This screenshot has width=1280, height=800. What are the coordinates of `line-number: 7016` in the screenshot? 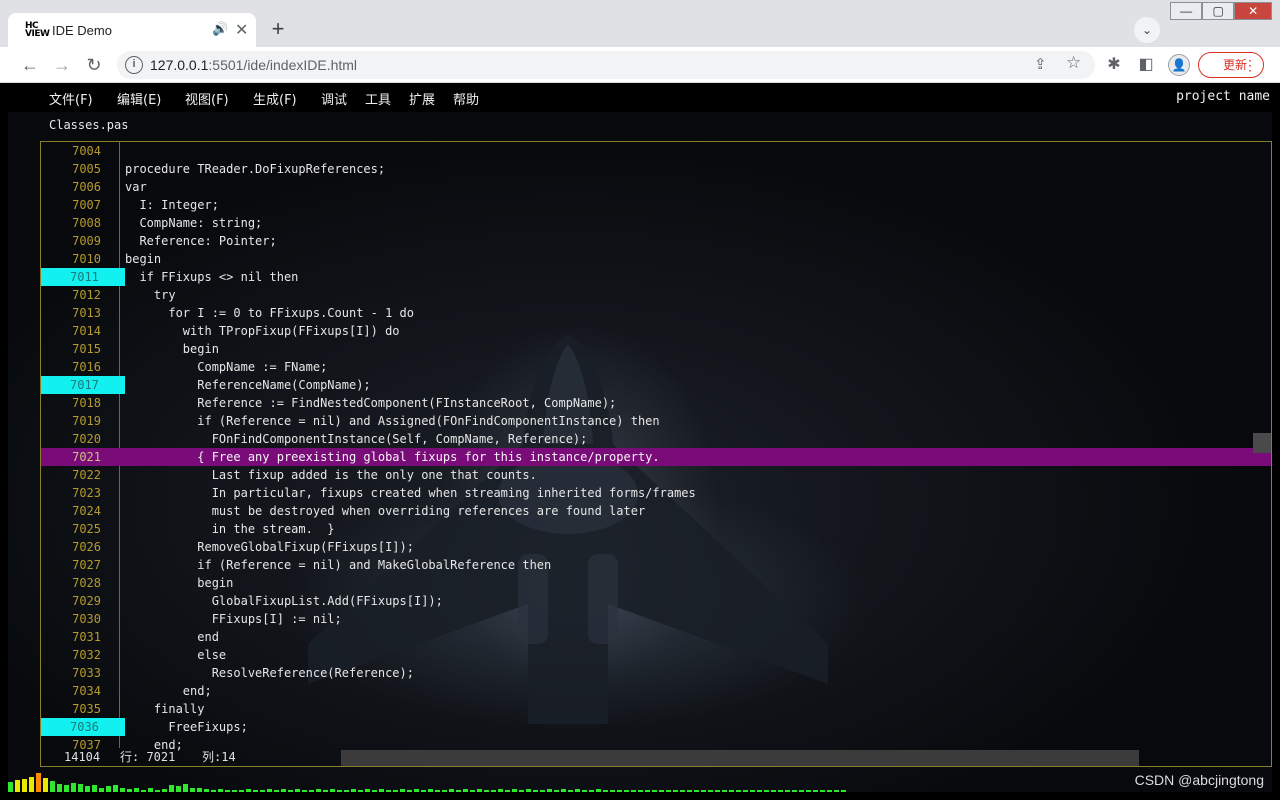 It's located at (71, 367).